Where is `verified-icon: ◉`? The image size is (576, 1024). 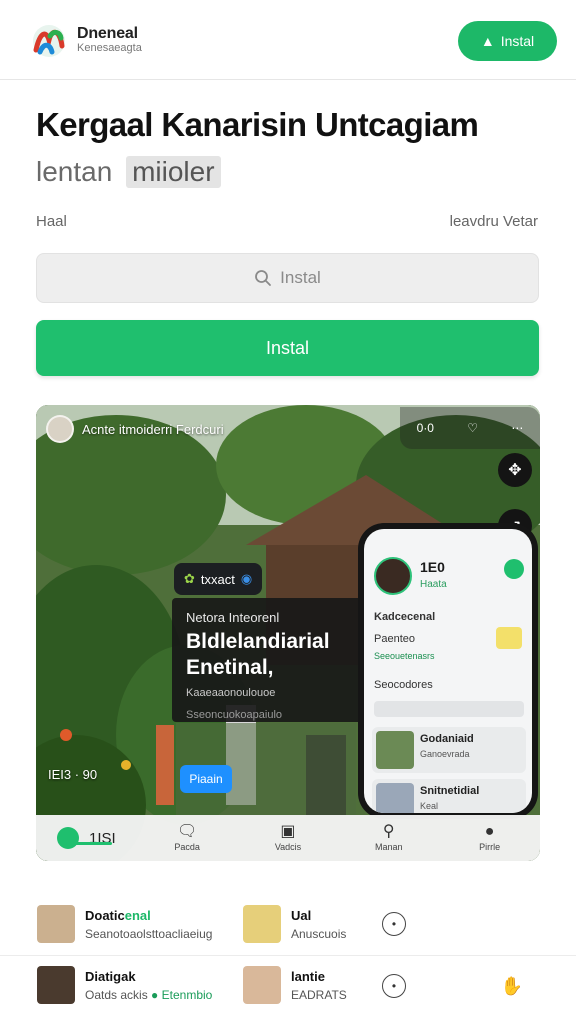
verified-icon: ◉ is located at coordinates (246, 578).